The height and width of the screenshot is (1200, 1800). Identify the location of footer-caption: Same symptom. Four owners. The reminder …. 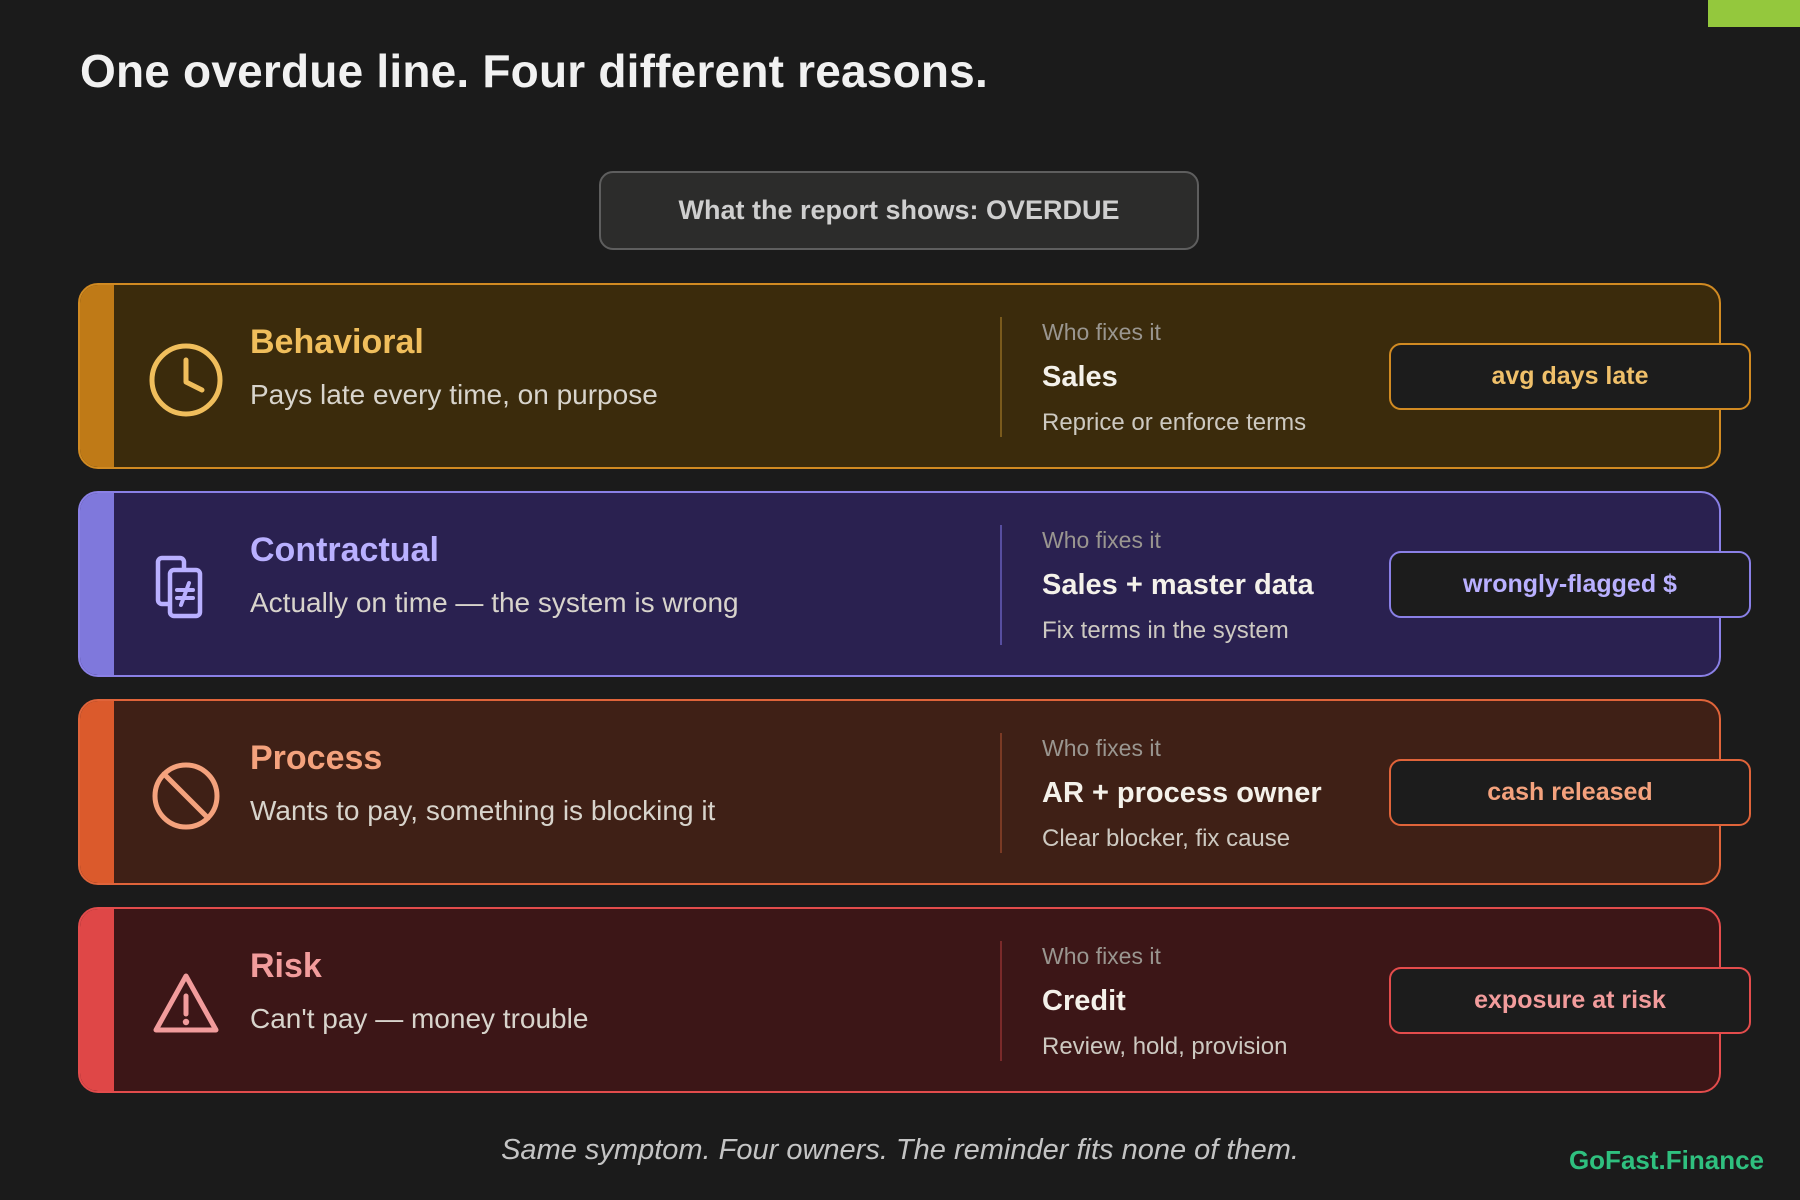
(900, 1150).